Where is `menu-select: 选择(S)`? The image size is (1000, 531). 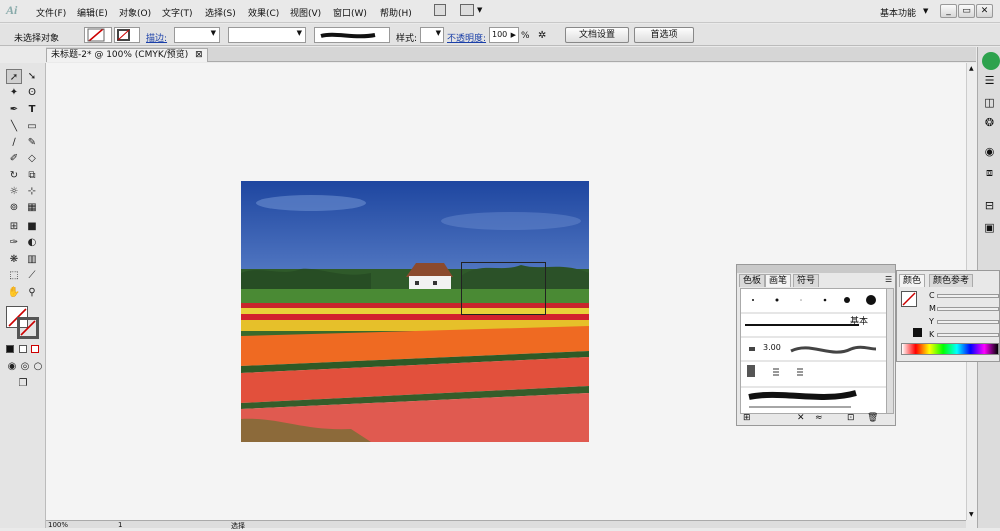 menu-select: 选择(S) is located at coordinates (220, 12).